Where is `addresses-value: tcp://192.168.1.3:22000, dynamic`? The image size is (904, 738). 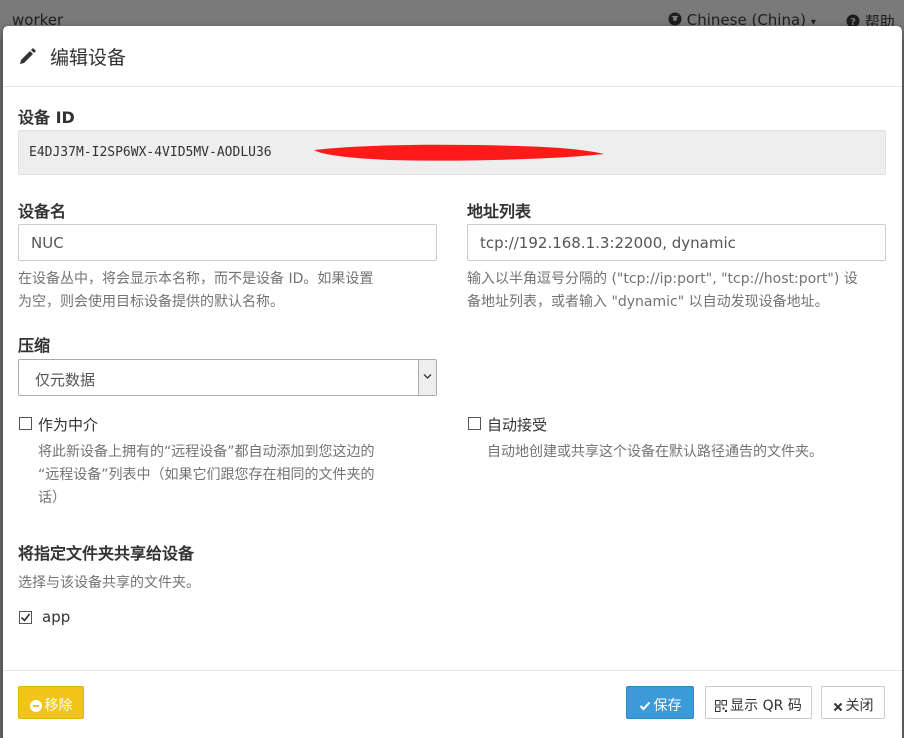
addresses-value: tcp://192.168.1.3:22000, dynamic is located at coordinates (608, 243).